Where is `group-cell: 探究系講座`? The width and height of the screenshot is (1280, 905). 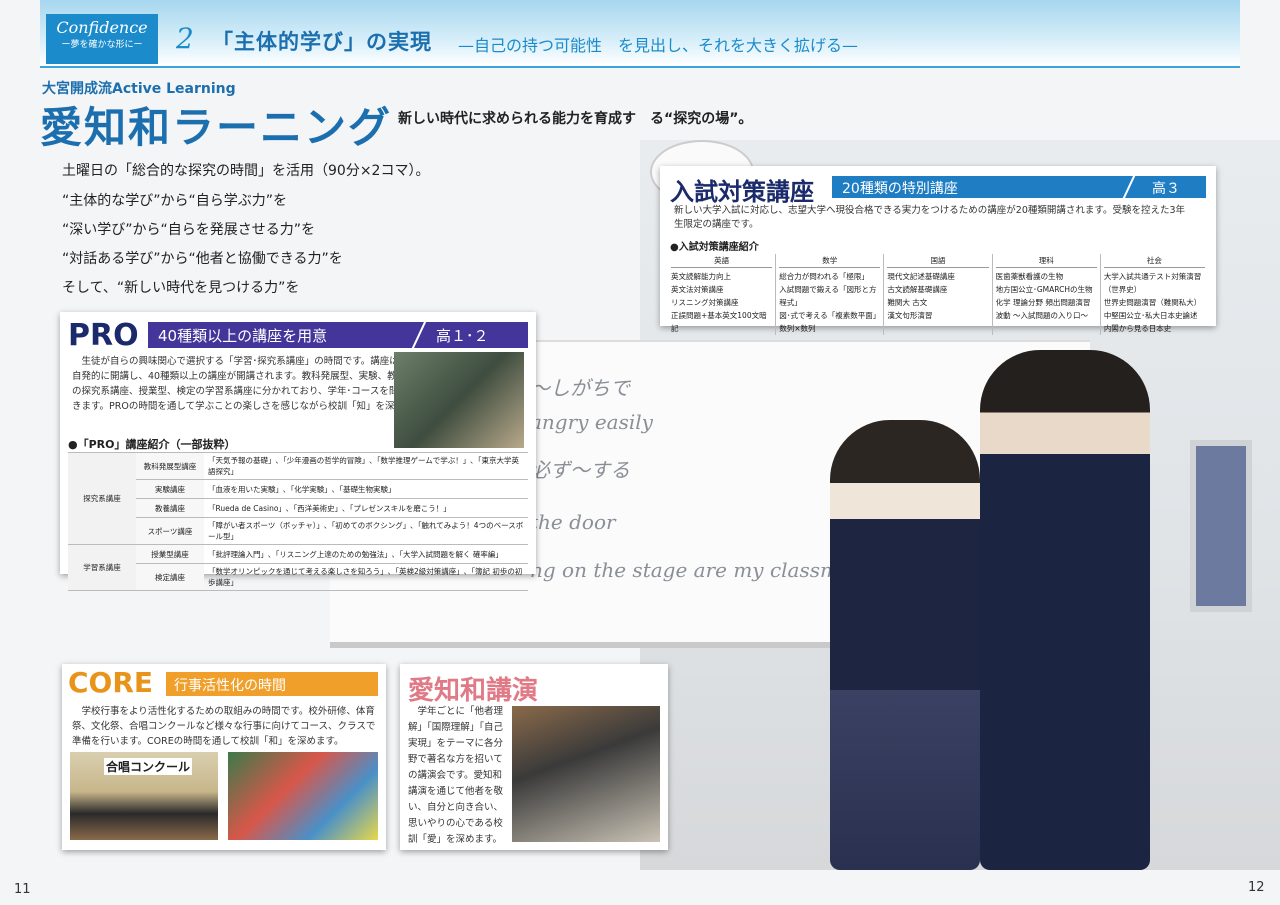
group-cell: 探究系講座 is located at coordinates (102, 498).